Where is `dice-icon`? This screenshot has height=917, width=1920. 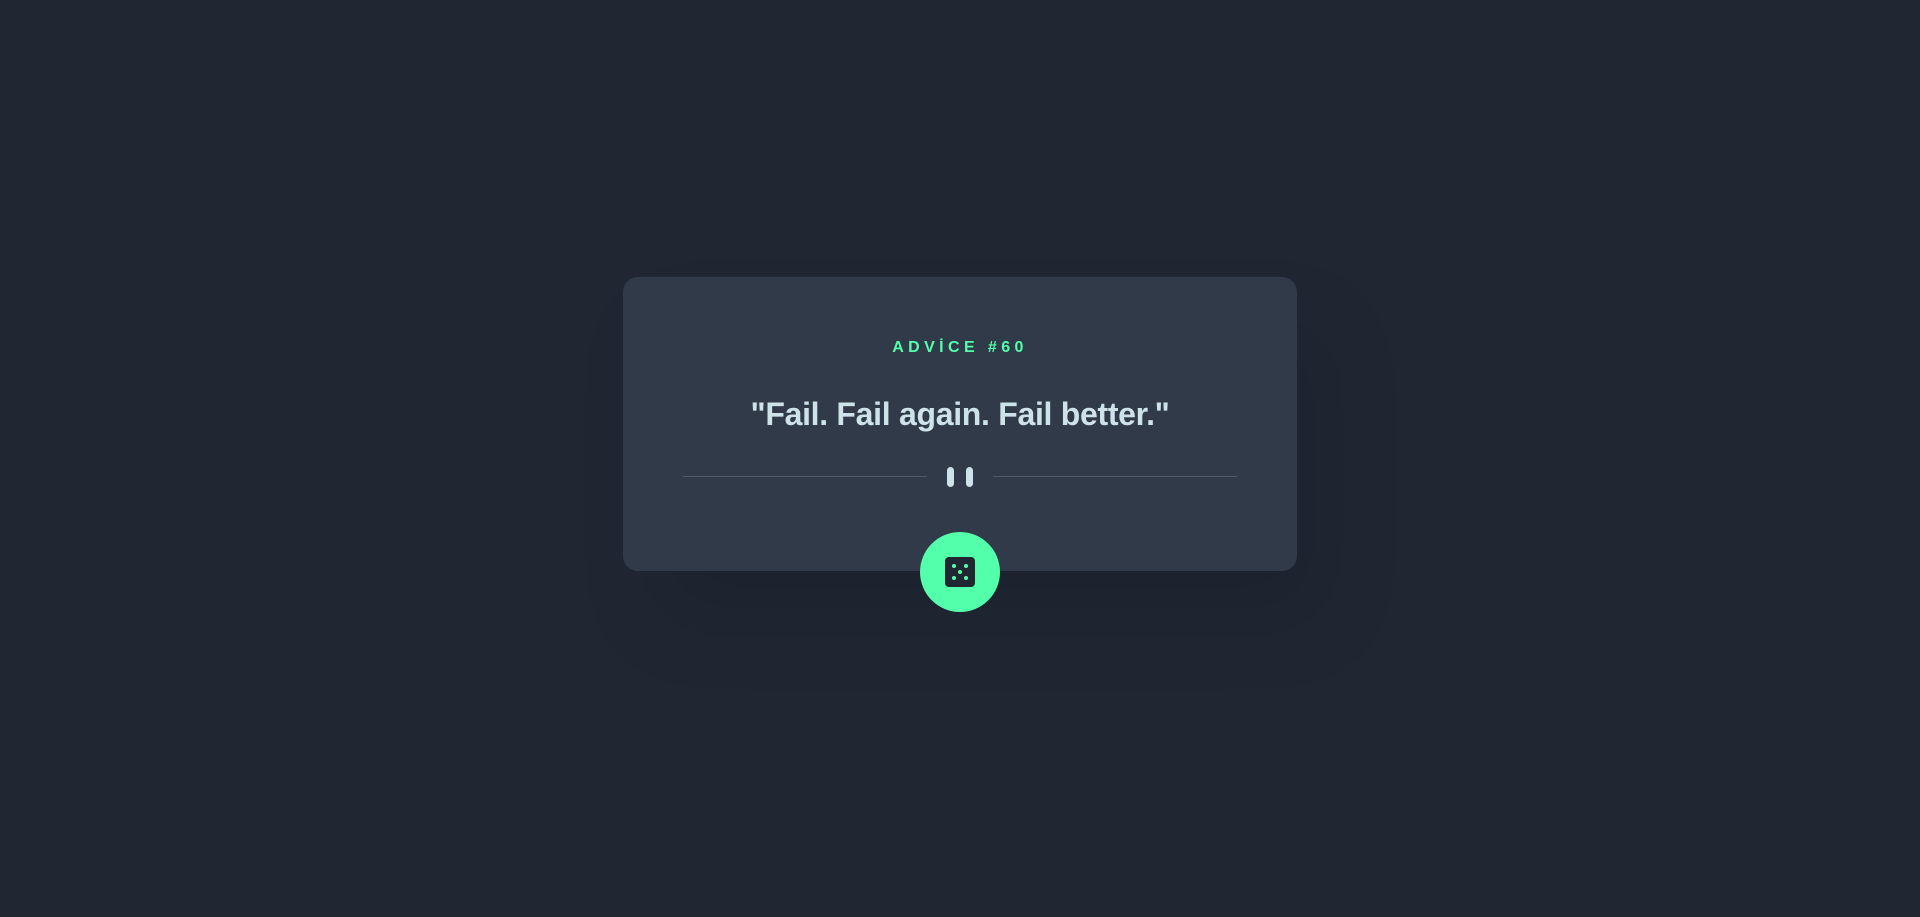 dice-icon is located at coordinates (960, 572).